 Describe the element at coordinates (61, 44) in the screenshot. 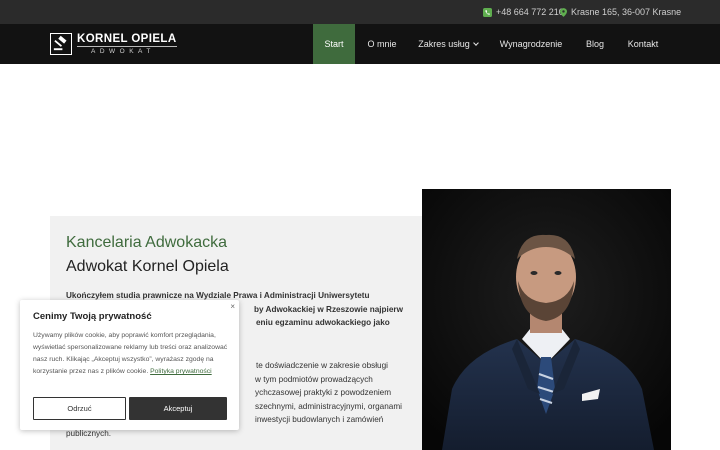

I see `gavel-logo-icon` at that location.